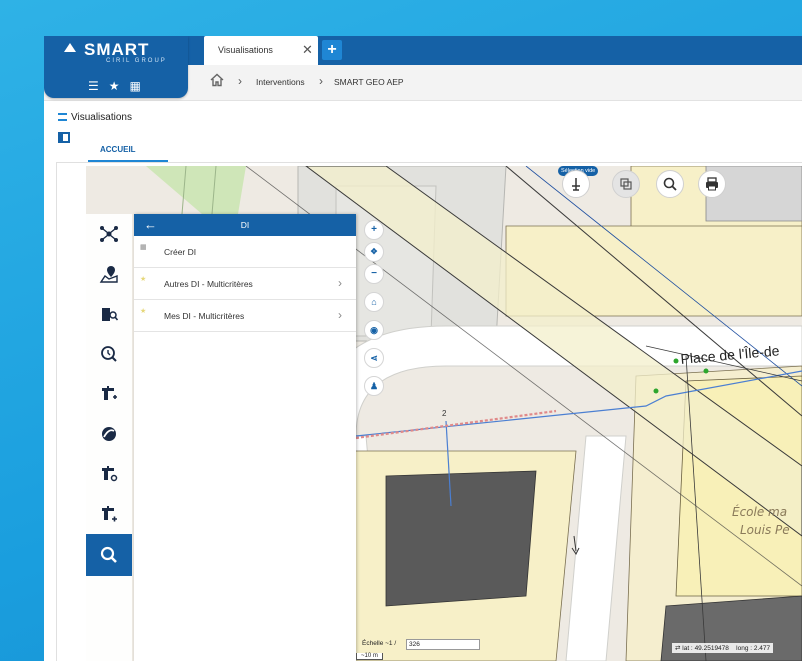 The height and width of the screenshot is (661, 802). I want to click on di-menu-item-label: Mes DI - Multicritères, so click(204, 316).